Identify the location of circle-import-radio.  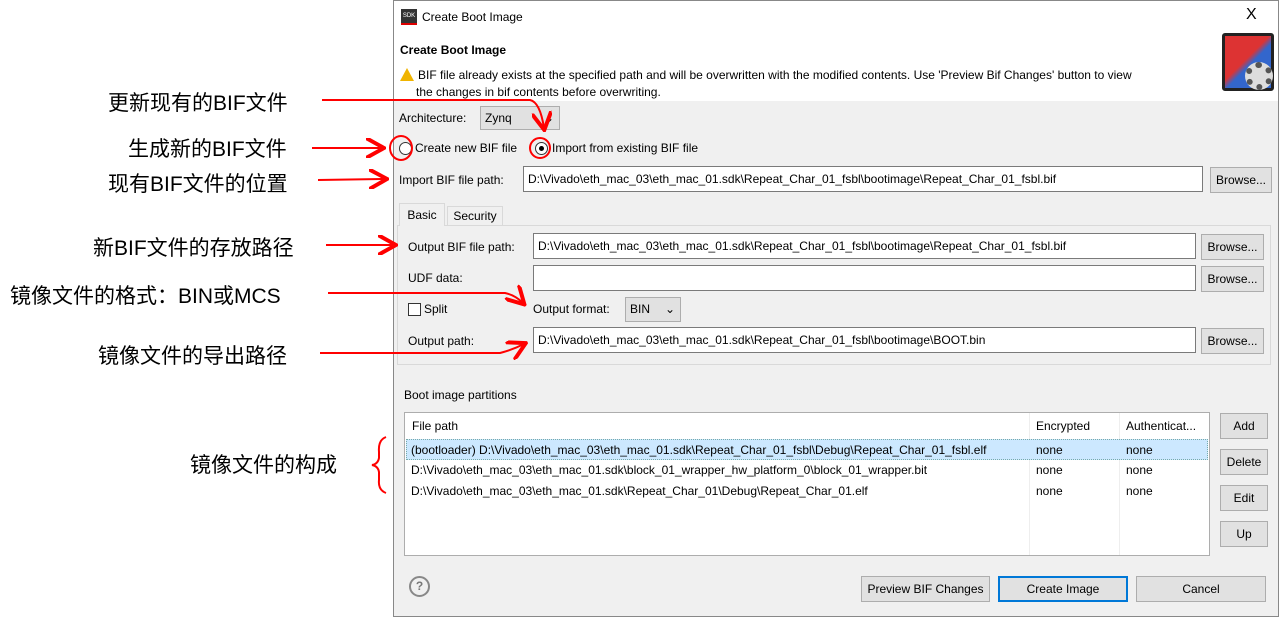
(540, 148).